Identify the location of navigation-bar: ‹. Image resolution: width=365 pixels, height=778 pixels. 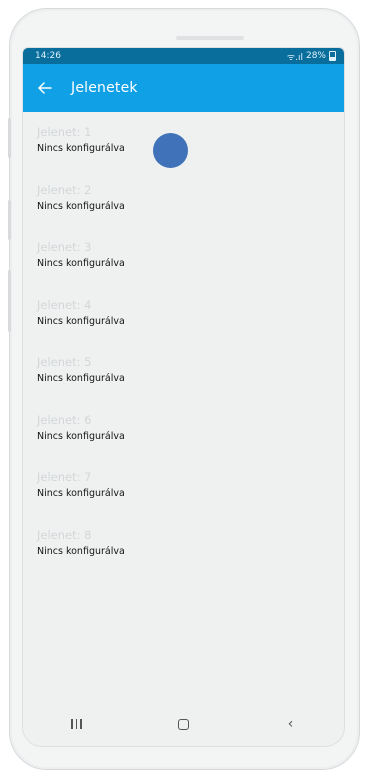
(183, 724).